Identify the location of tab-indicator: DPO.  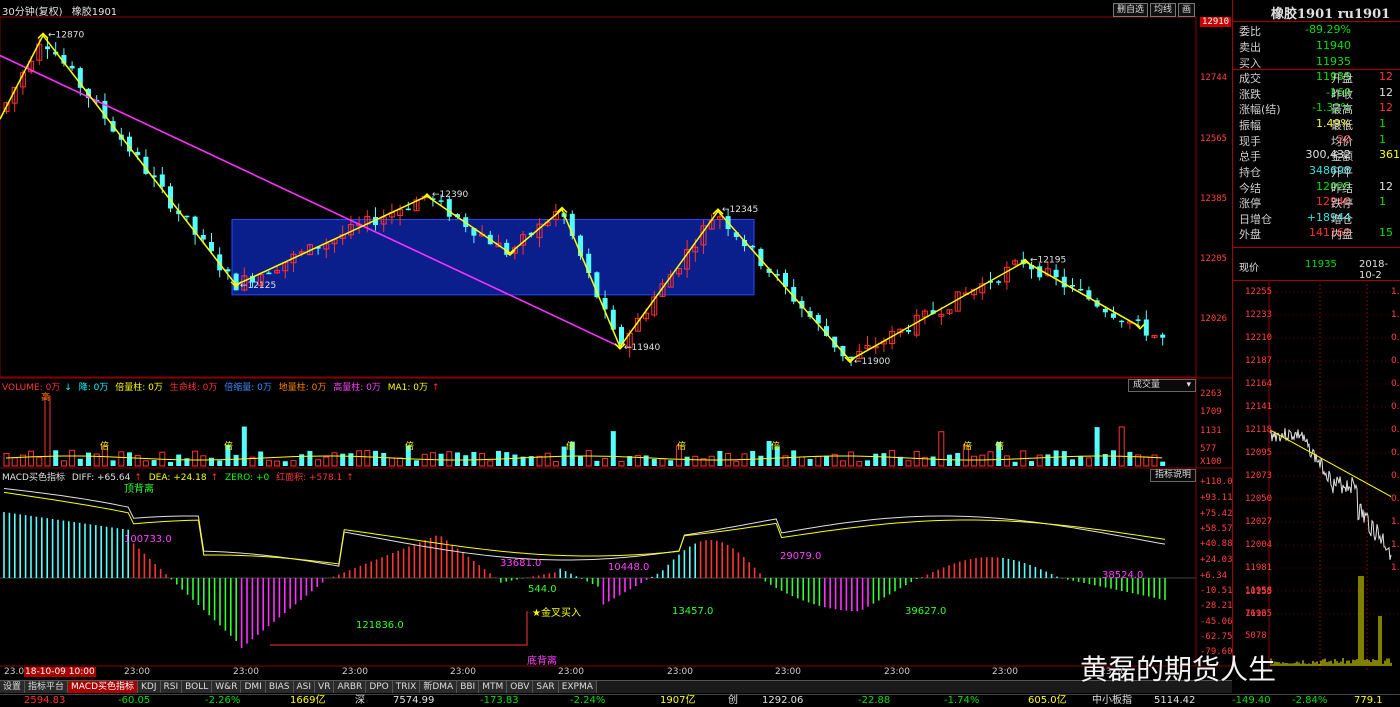
(379, 687).